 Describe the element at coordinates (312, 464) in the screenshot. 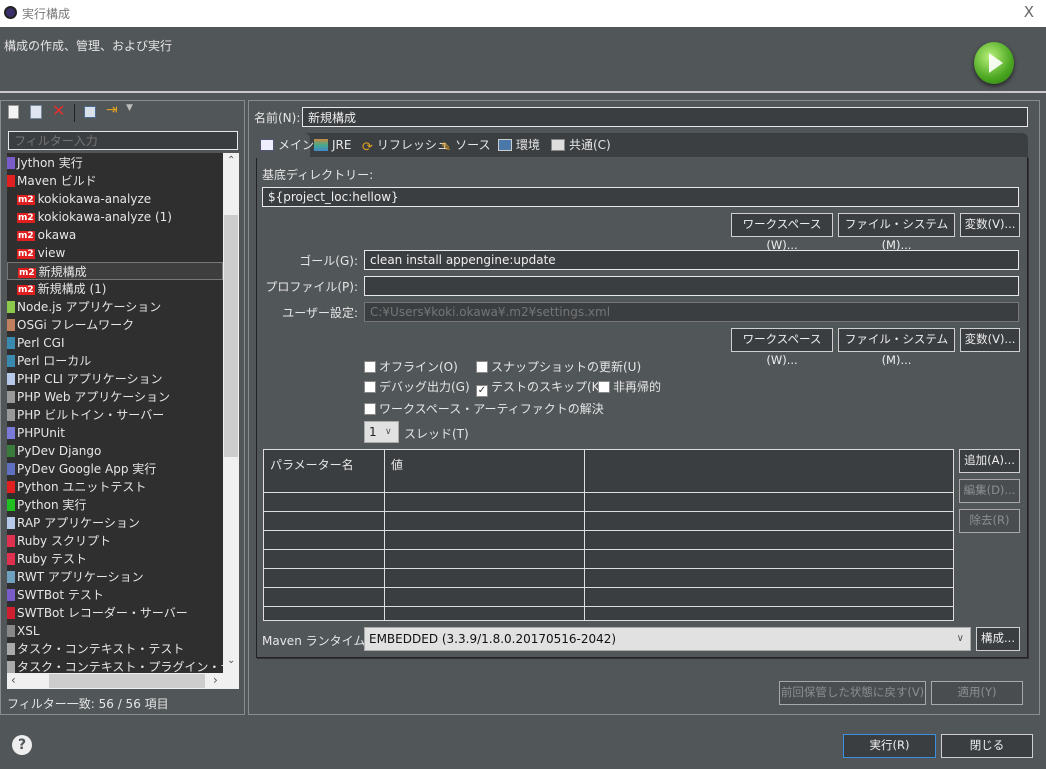

I see `param-header-name: パラメーター名` at that location.